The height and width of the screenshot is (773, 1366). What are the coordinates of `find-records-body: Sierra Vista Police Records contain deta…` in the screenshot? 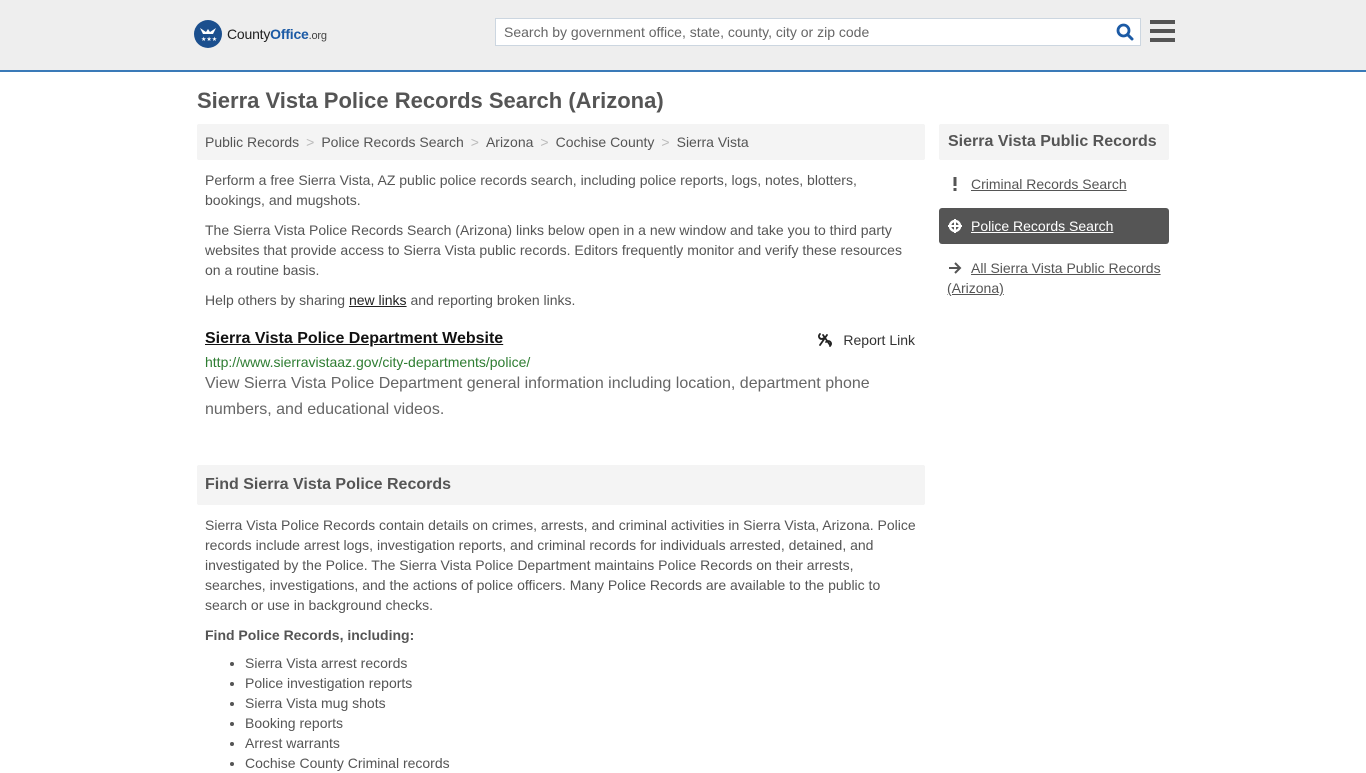 It's located at (560, 565).